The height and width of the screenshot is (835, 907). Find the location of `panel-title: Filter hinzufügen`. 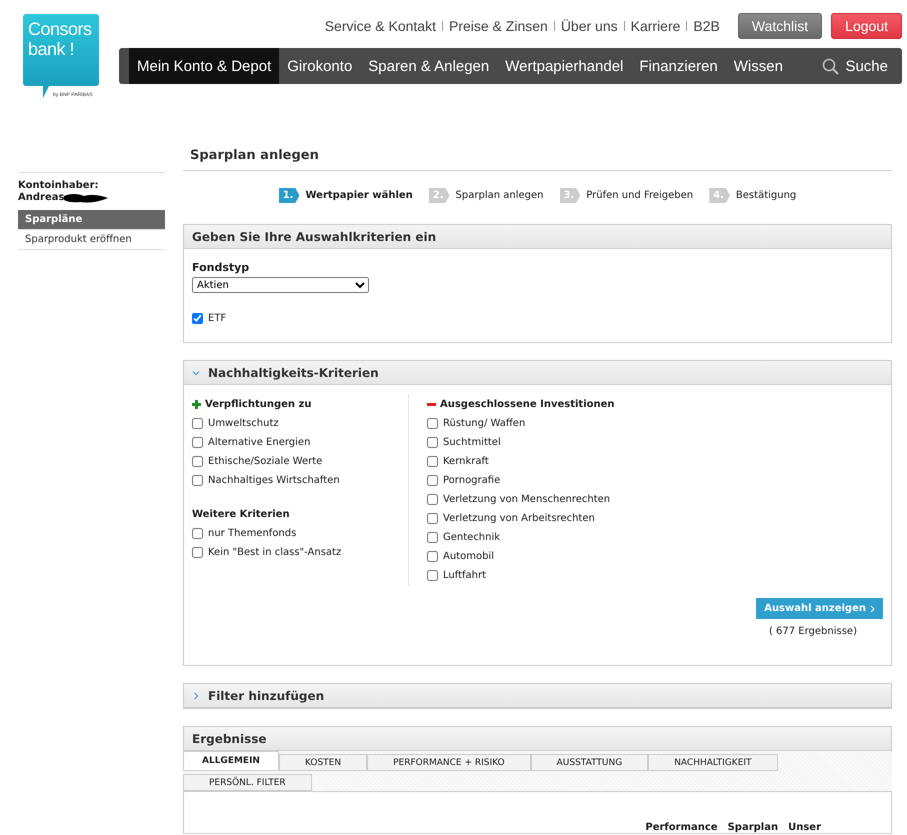

panel-title: Filter hinzufügen is located at coordinates (266, 695).